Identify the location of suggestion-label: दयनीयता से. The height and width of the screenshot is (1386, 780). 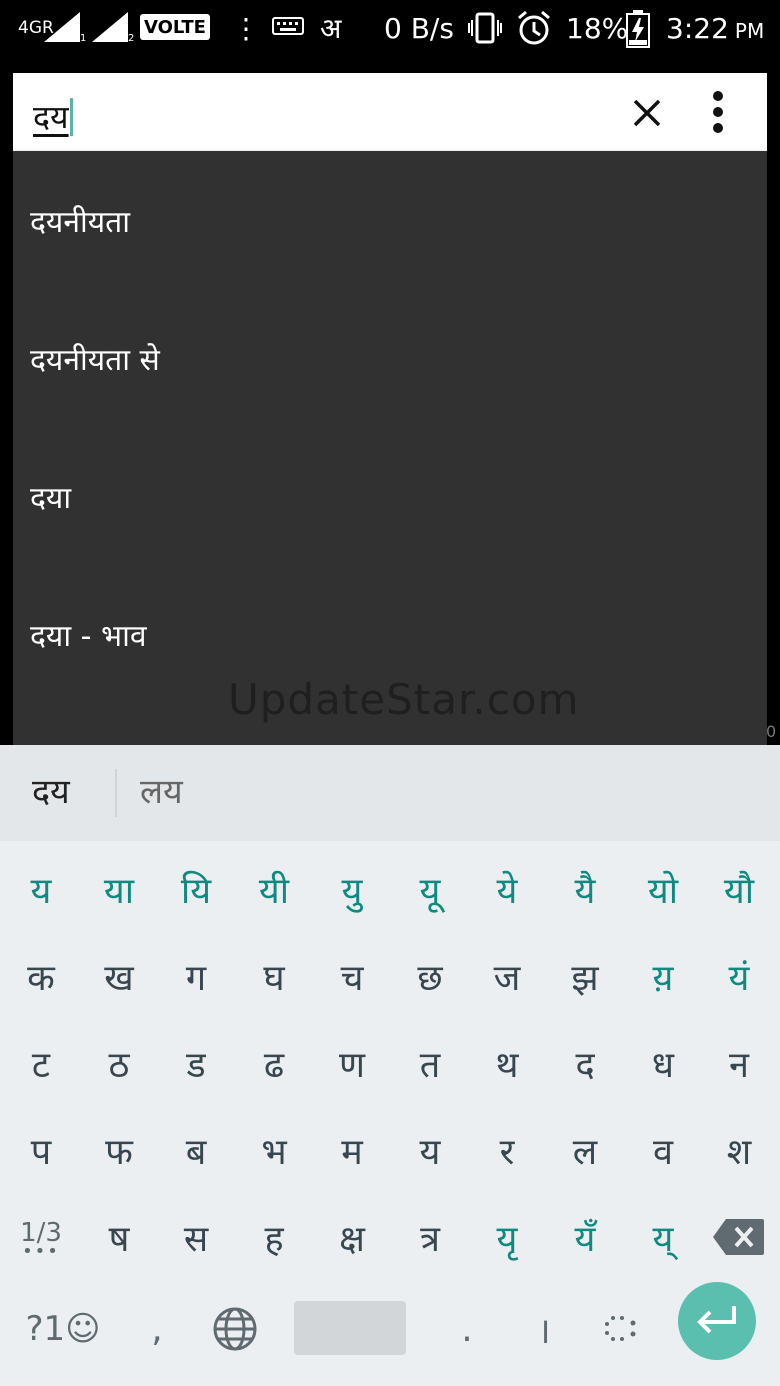
(95, 360).